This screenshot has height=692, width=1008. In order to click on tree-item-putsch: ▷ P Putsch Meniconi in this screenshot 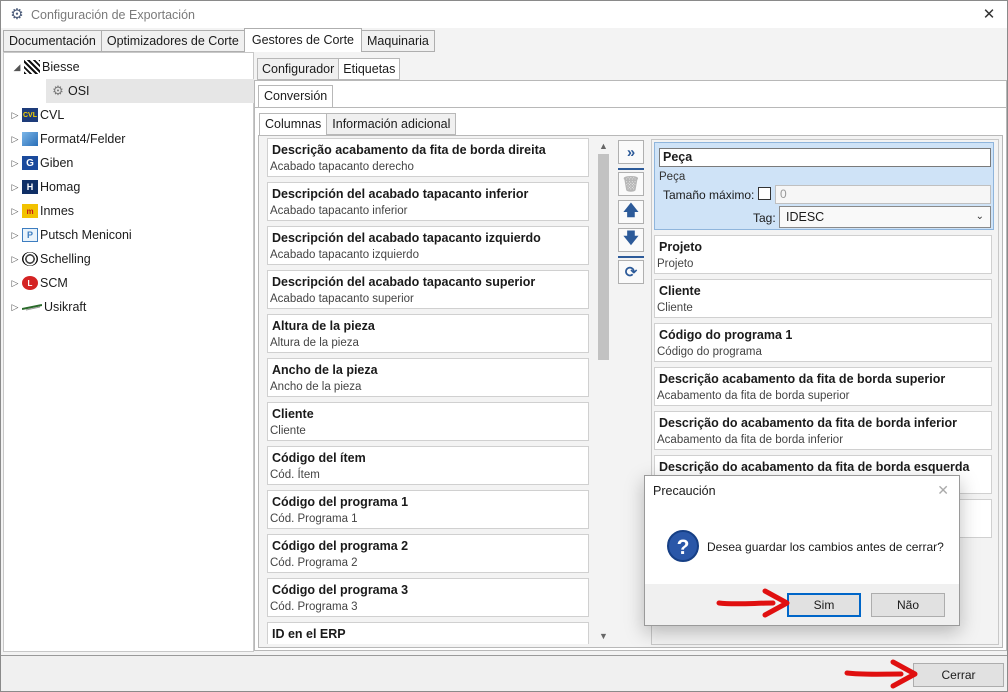, I will do `click(70, 235)`.